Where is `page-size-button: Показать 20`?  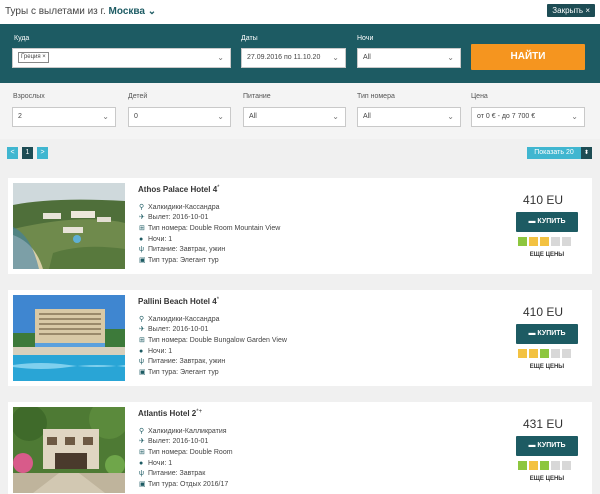
page-size-button: Показать 20 is located at coordinates (554, 153).